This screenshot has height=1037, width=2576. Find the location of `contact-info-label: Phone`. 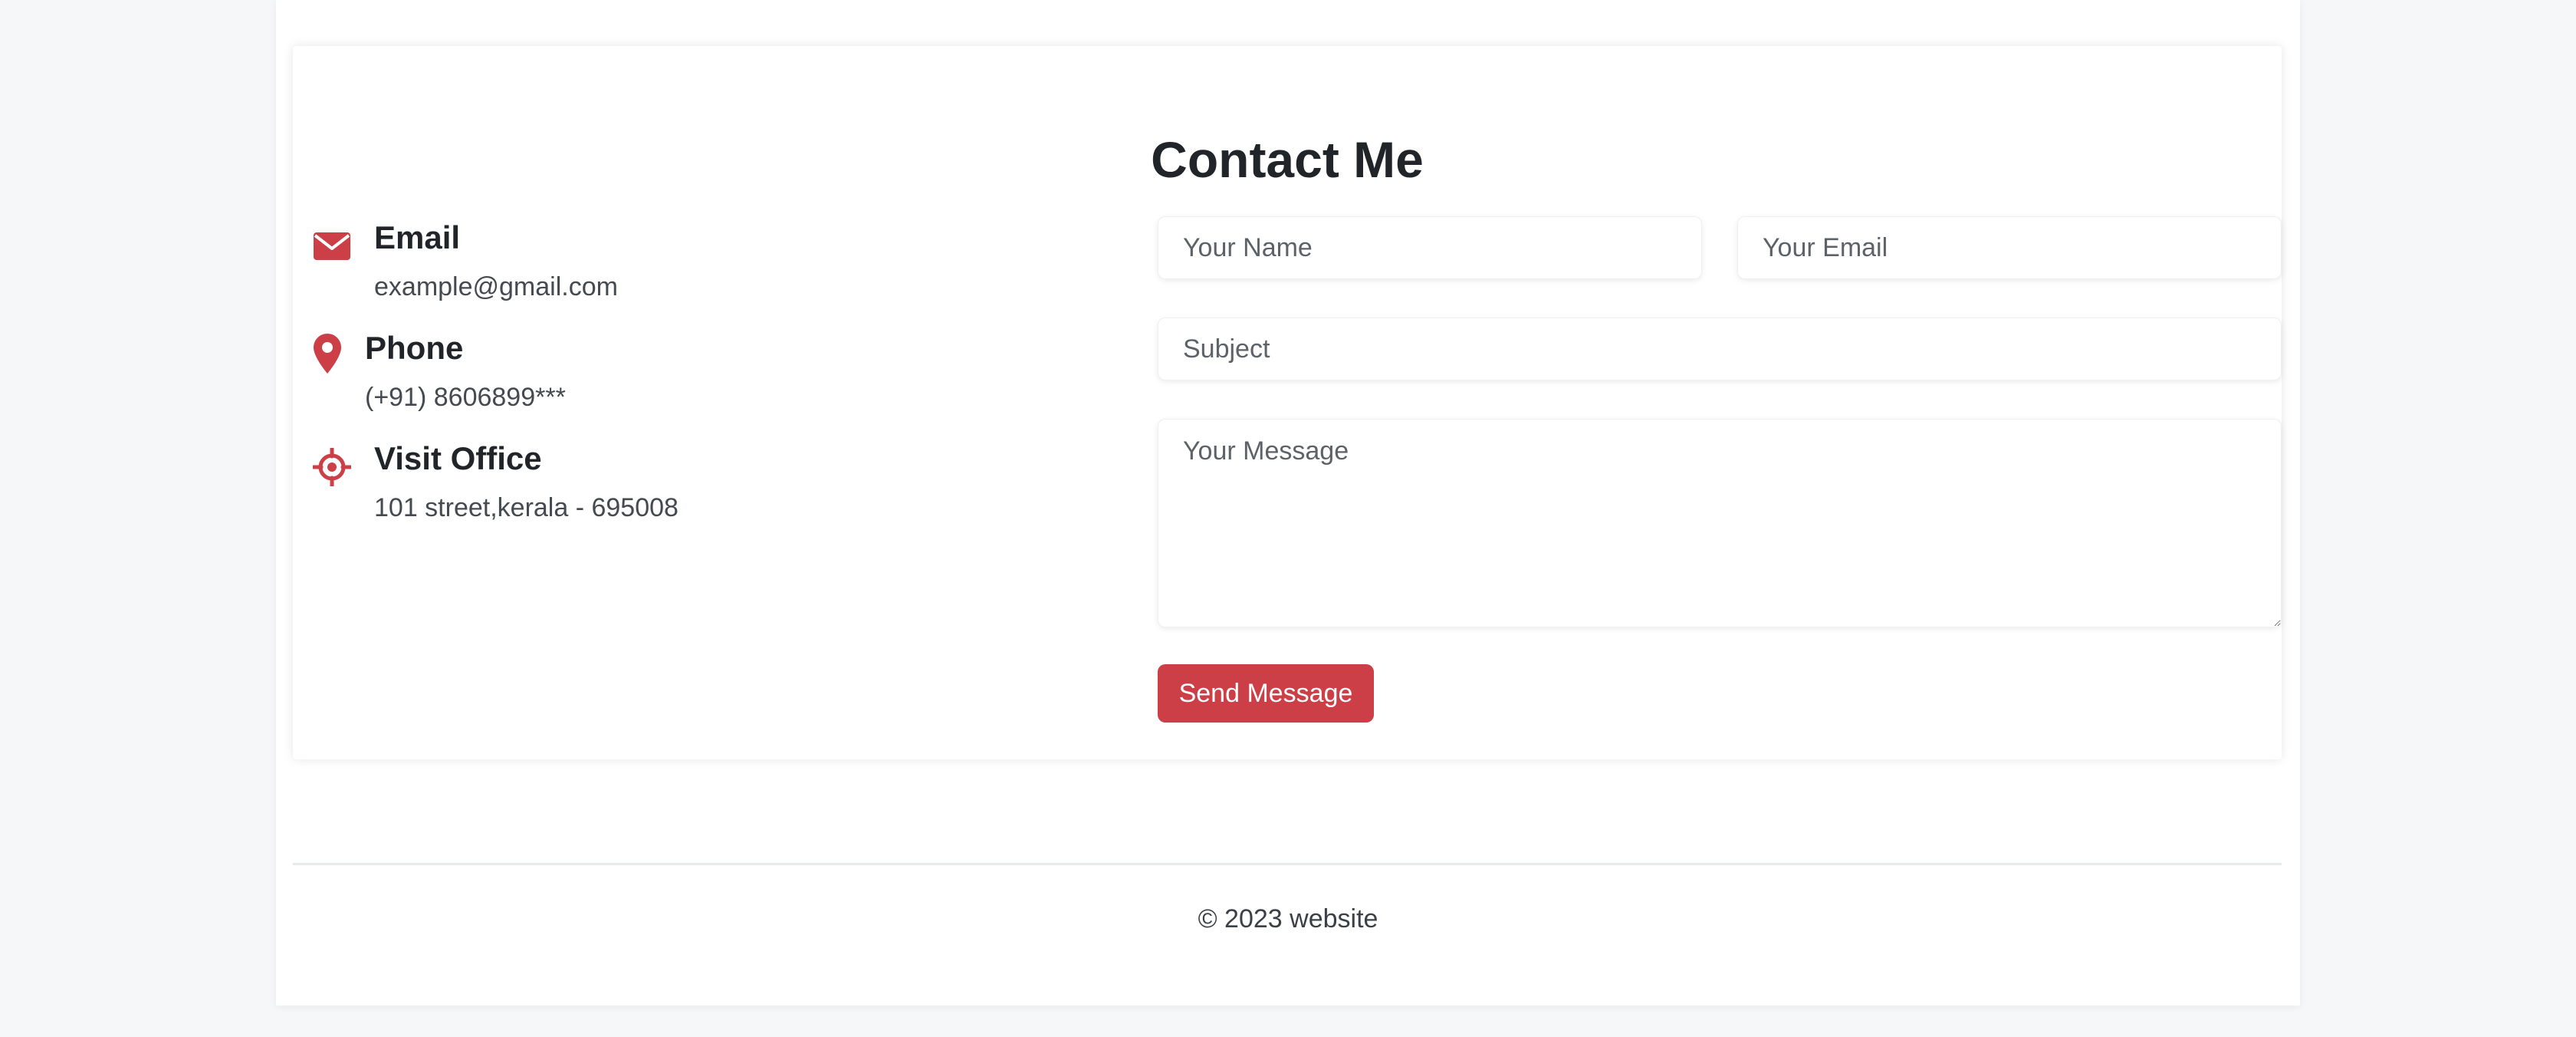

contact-info-label: Phone is located at coordinates (415, 348).